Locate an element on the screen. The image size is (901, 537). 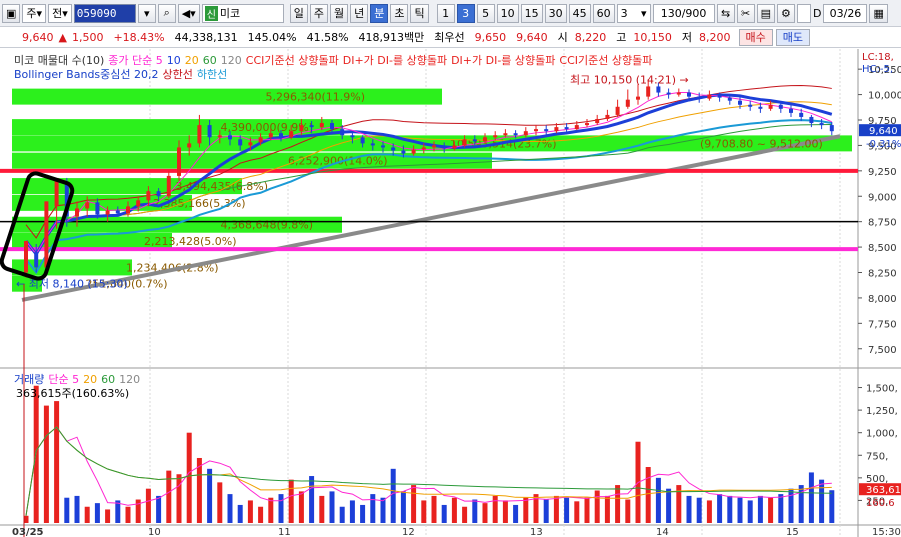
layout-icon: ▣ is located at coordinates (11, 13).